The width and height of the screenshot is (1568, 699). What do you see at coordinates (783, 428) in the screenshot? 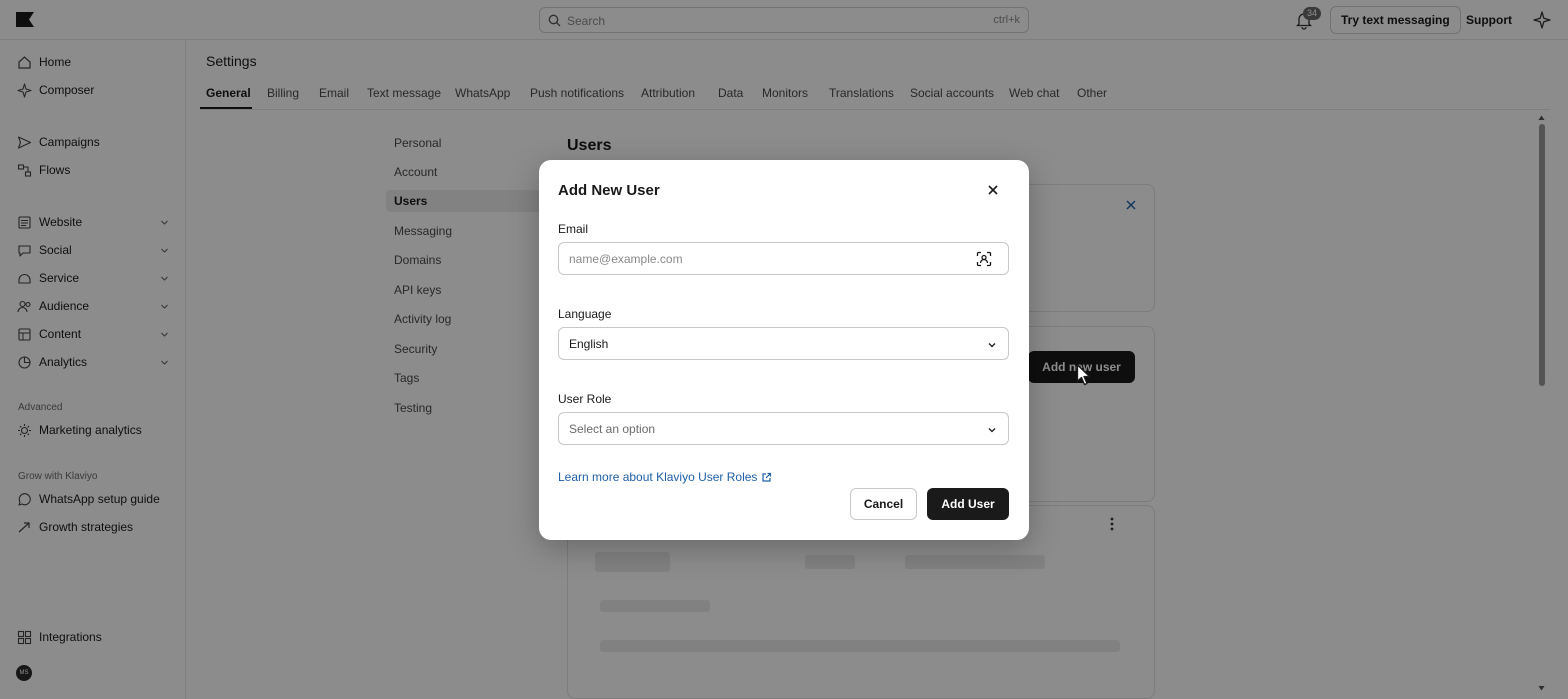
I see `user-role-select: Select an option` at bounding box center [783, 428].